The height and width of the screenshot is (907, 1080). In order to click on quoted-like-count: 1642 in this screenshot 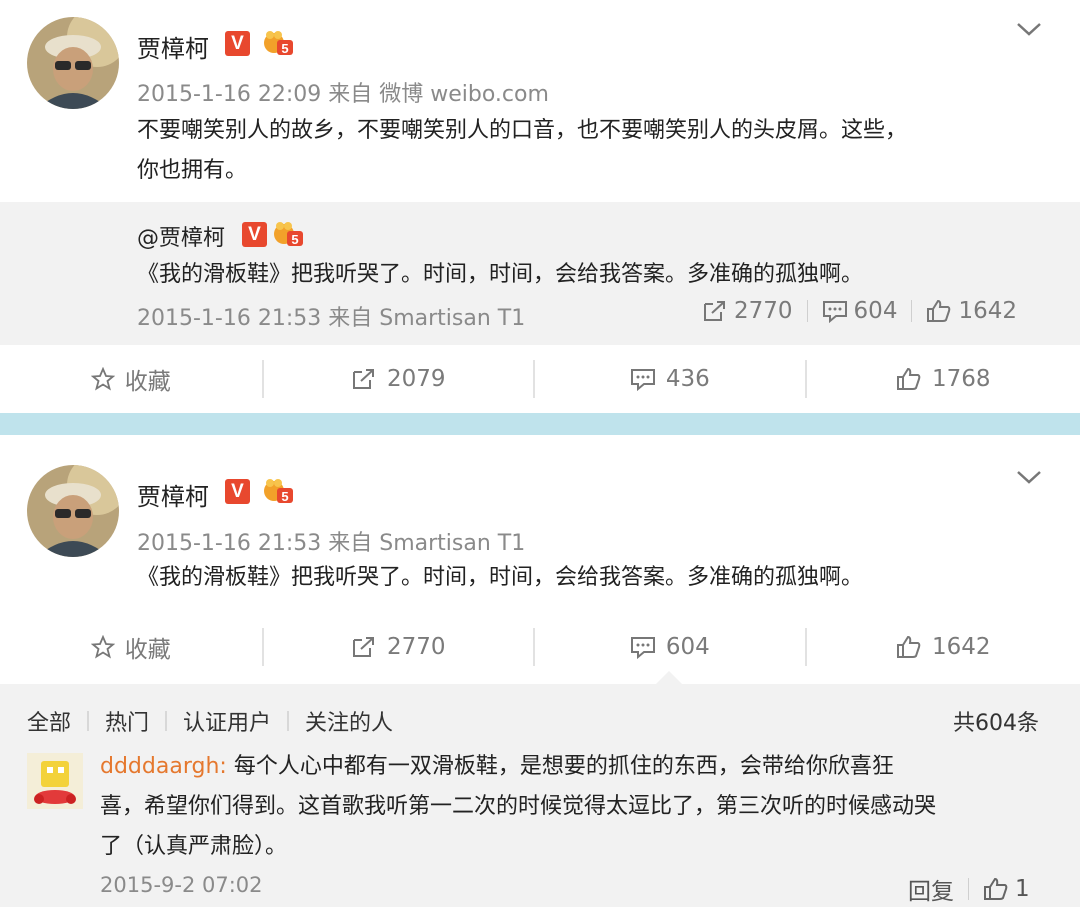, I will do `click(971, 311)`.